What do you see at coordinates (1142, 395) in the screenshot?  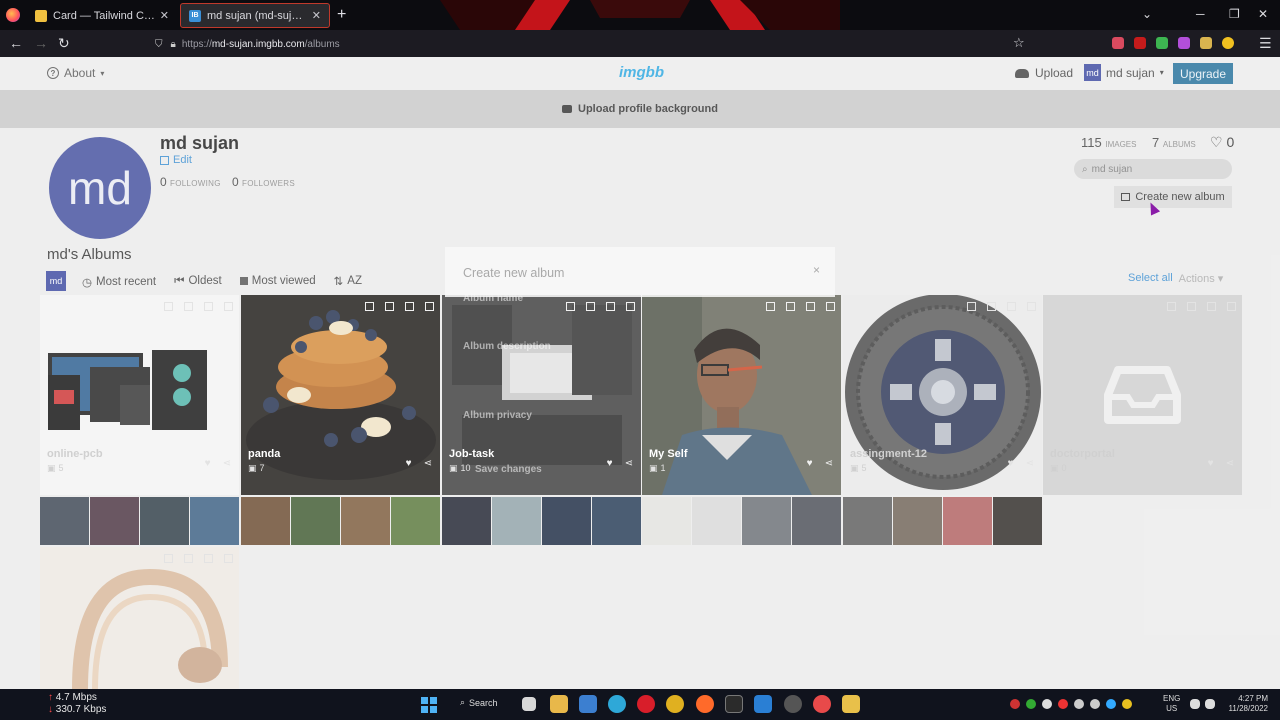 I see `album-card: doctorportal ▣ 0 ♥ ⋖` at bounding box center [1142, 395].